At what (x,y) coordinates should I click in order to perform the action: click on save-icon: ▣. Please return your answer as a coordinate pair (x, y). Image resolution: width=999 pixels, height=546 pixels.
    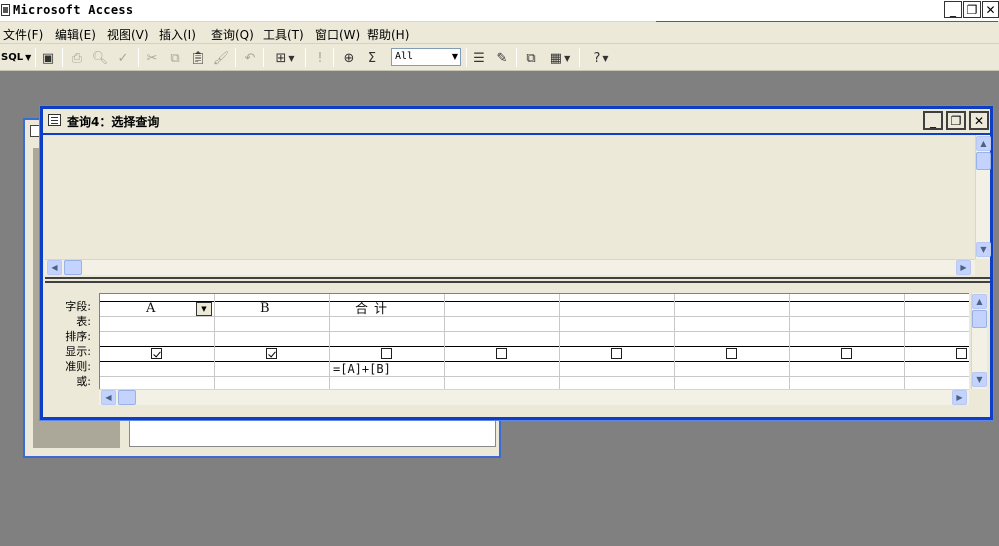
    Looking at the image, I should click on (48, 58).